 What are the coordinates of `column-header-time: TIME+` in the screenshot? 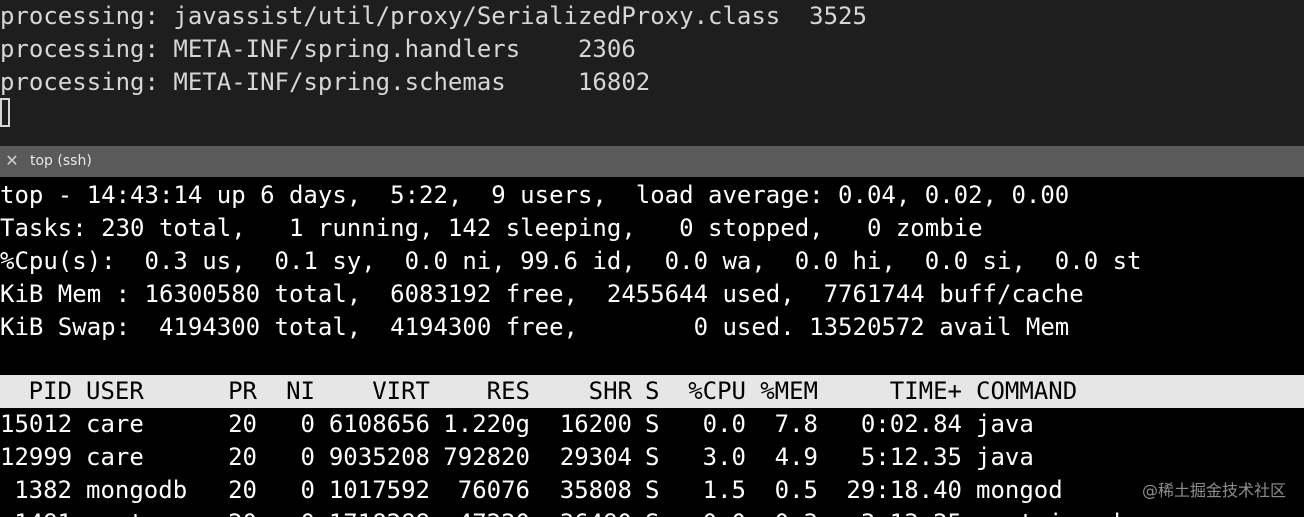 It's located at (925, 391).